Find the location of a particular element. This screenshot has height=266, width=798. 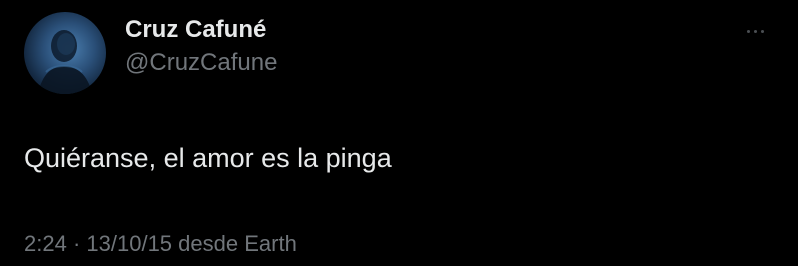

author-block: Cruz Cafuné @CruzCafune is located at coordinates (201, 46).